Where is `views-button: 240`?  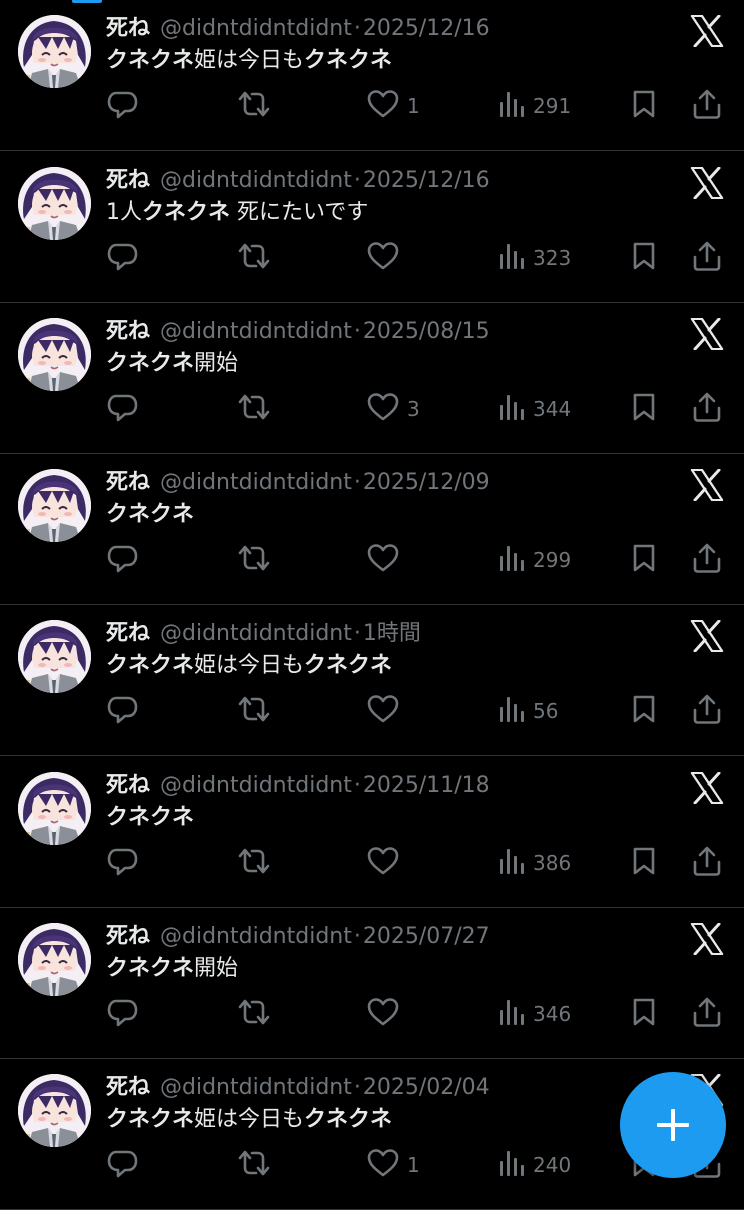 views-button: 240 is located at coordinates (535, 1165).